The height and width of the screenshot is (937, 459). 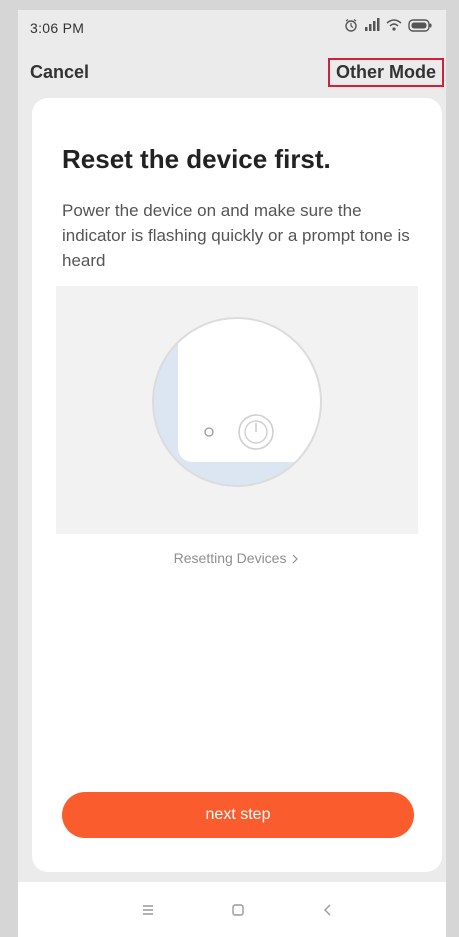 What do you see at coordinates (394, 25) in the screenshot?
I see `wifi-icon` at bounding box center [394, 25].